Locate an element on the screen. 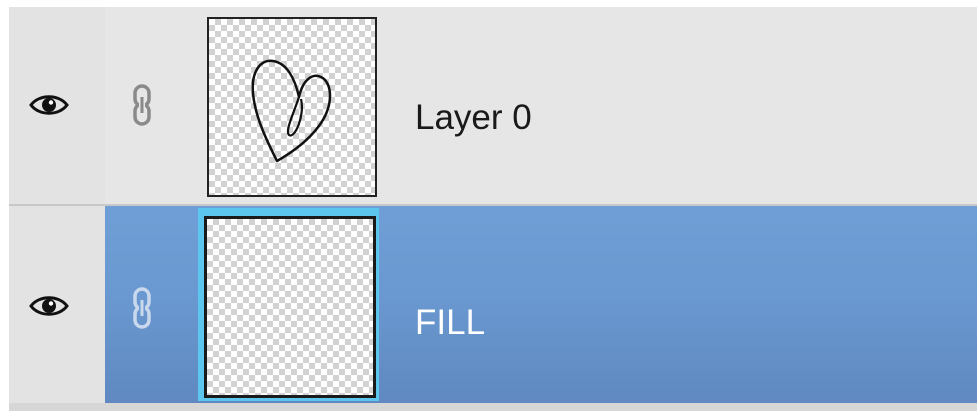 The height and width of the screenshot is (414, 977). layer-name: FILL is located at coordinates (450, 323).